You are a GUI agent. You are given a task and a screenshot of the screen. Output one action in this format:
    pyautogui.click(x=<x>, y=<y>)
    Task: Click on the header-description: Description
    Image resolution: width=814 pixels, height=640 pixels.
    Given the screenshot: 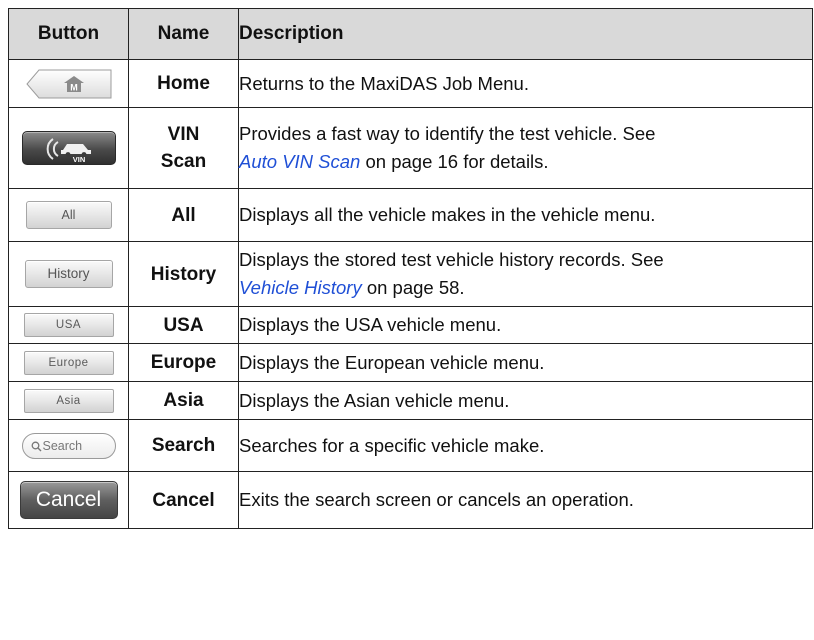 What is the action you would take?
    pyautogui.click(x=525, y=34)
    